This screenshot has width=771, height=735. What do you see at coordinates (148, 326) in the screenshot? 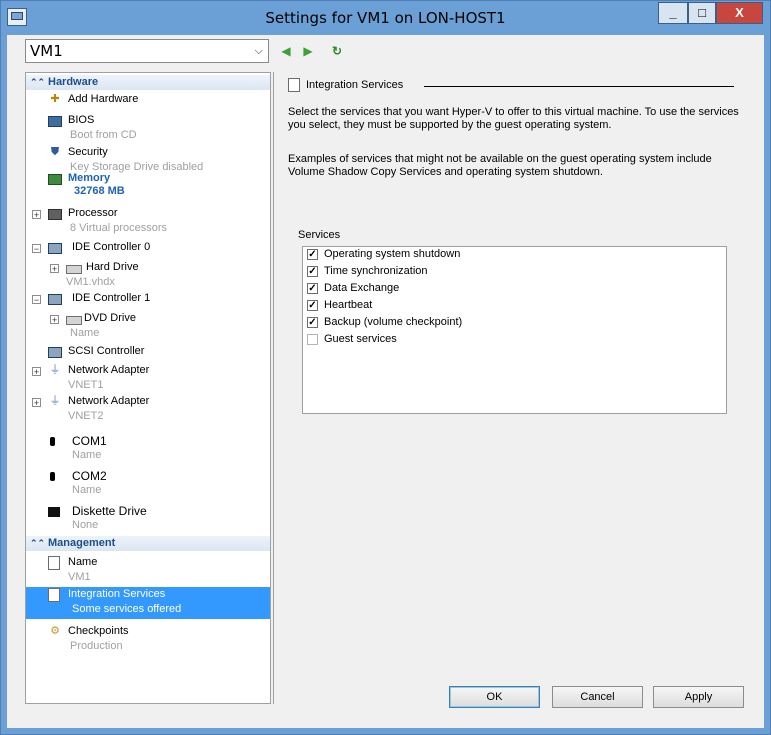
I see `tree-item-dvd-drive: + DVD Drive Name` at bounding box center [148, 326].